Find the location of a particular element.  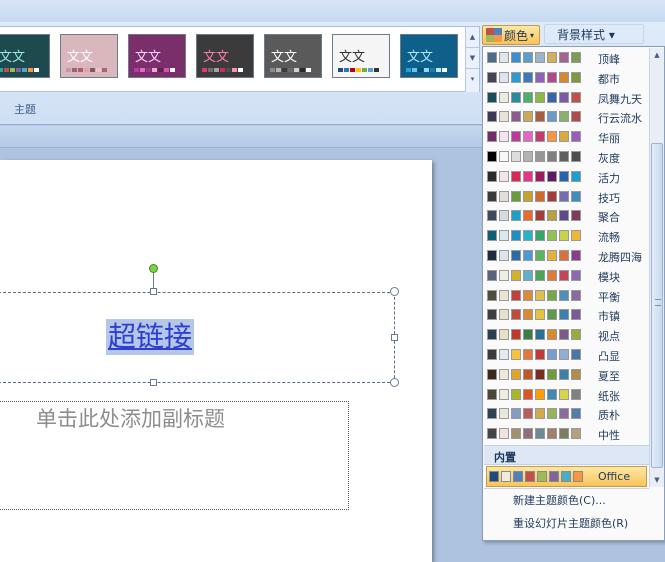

theme-color-item: 技巧 is located at coordinates (566, 197).